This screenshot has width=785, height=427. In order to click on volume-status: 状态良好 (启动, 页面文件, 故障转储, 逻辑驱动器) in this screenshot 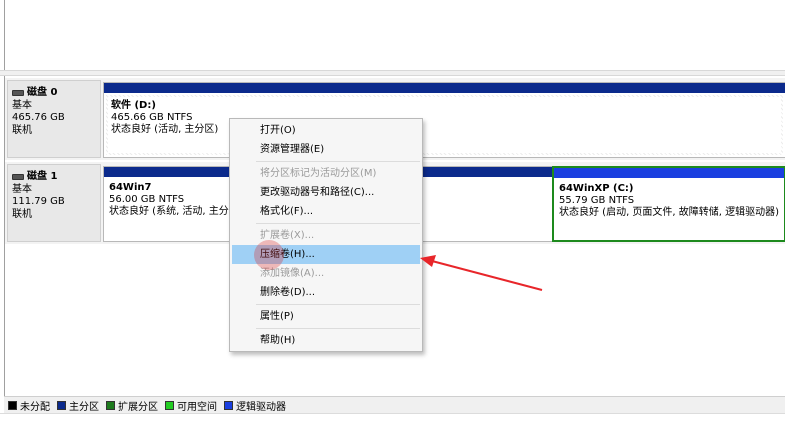, I will do `click(669, 212)`.